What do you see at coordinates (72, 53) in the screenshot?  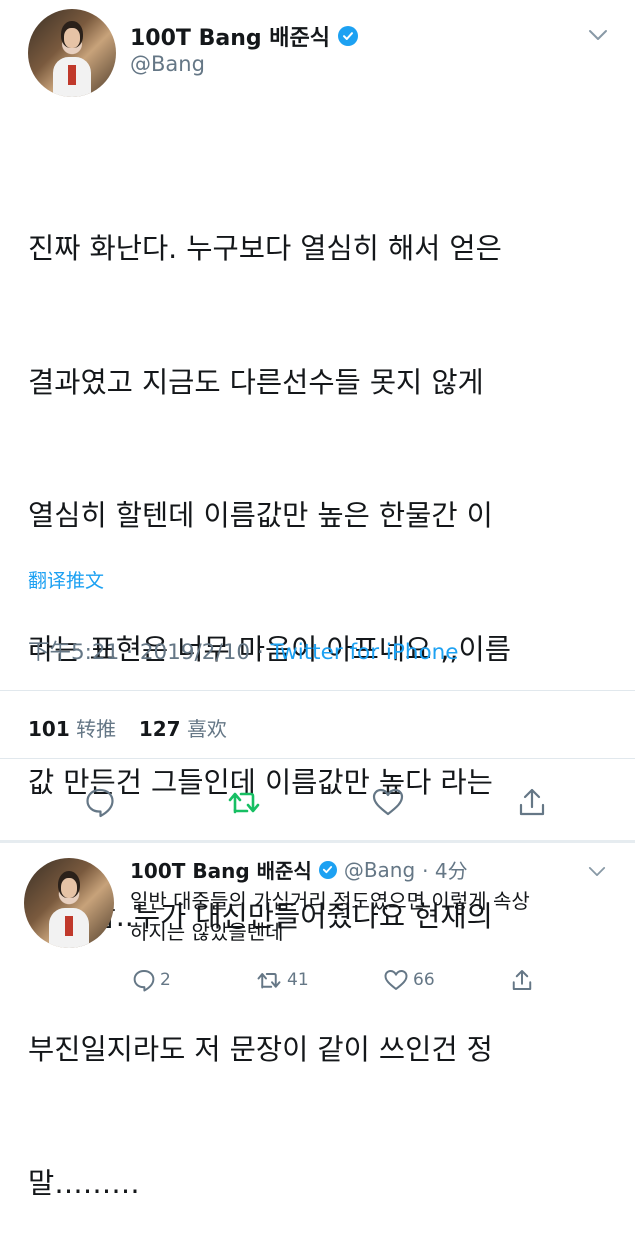 I see `avatar` at bounding box center [72, 53].